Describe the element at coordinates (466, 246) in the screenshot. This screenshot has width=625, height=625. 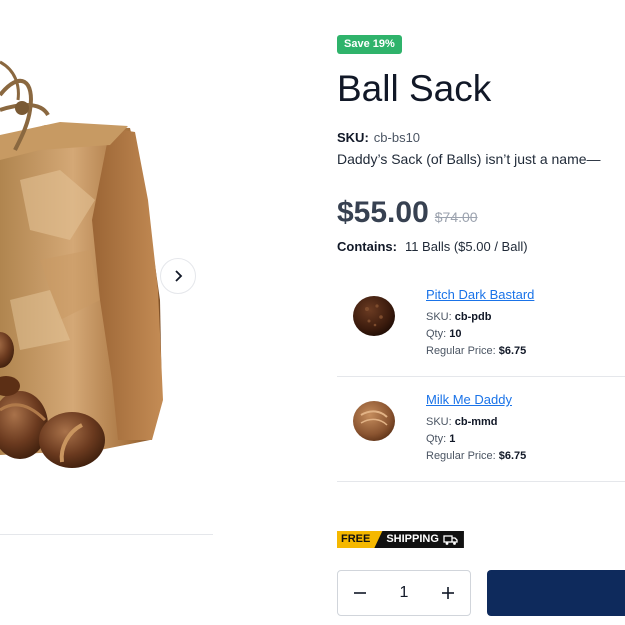
I see `contains-value: 11 Balls ($5.00 / Ball)` at that location.